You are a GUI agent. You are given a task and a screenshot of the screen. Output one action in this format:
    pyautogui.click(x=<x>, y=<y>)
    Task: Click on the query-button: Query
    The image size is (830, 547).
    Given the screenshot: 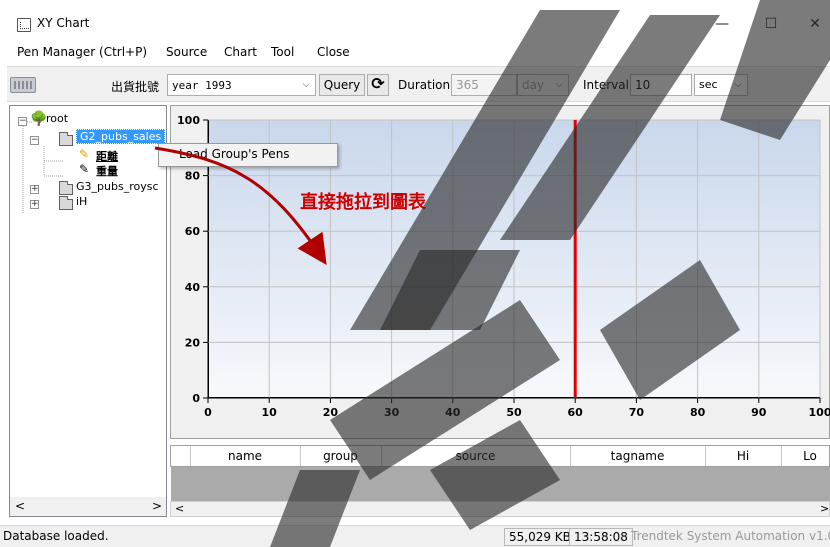 What is the action you would take?
    pyautogui.click(x=342, y=85)
    